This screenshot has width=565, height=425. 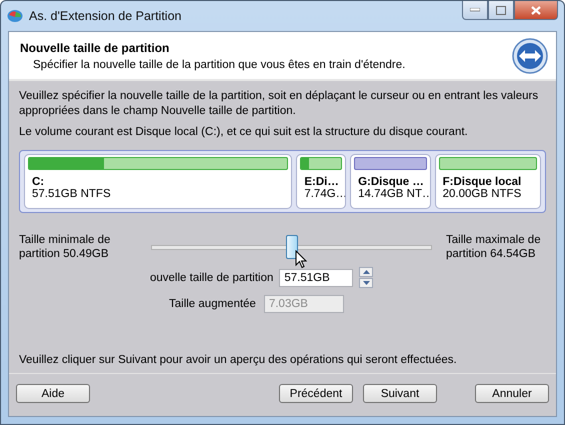 I want to click on partition-info: 57.51GB NTFS, so click(x=72, y=194).